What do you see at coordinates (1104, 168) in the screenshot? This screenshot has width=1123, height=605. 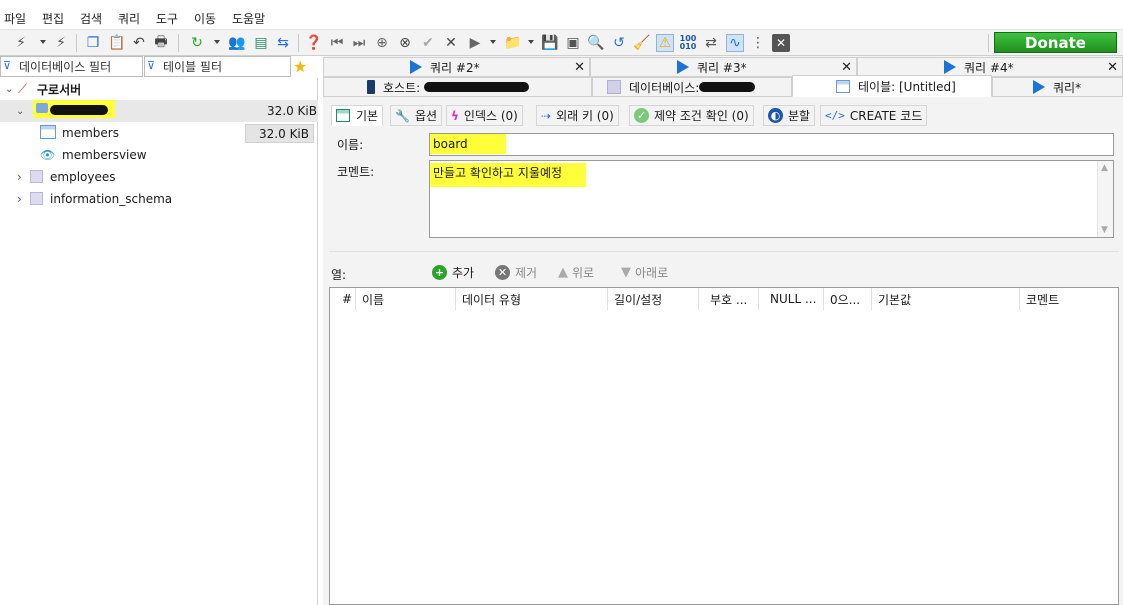 I see `scroll-up-icon: ▲` at bounding box center [1104, 168].